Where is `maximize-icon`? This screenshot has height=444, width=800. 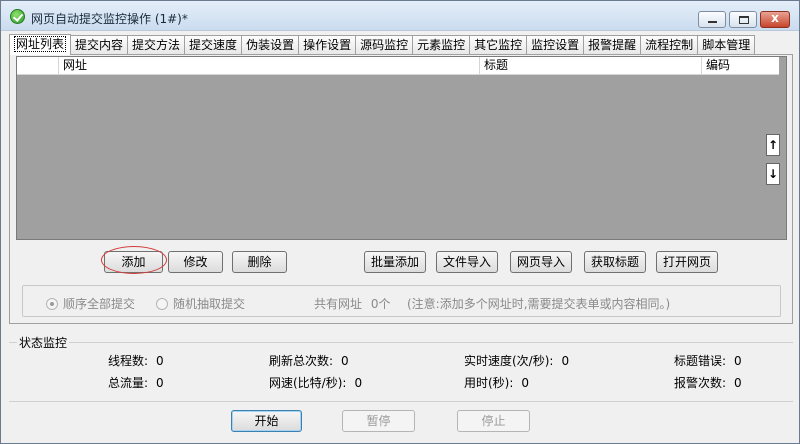 maximize-icon is located at coordinates (744, 20).